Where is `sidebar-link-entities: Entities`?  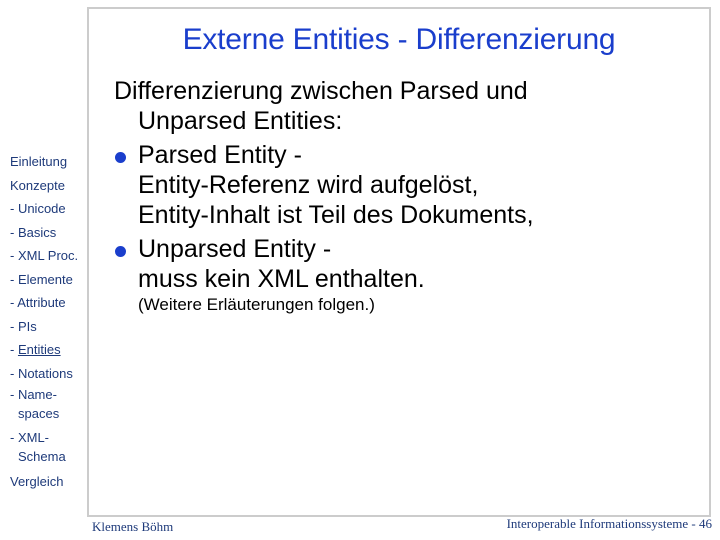
sidebar-link-entities: Entities is located at coordinates (39, 349).